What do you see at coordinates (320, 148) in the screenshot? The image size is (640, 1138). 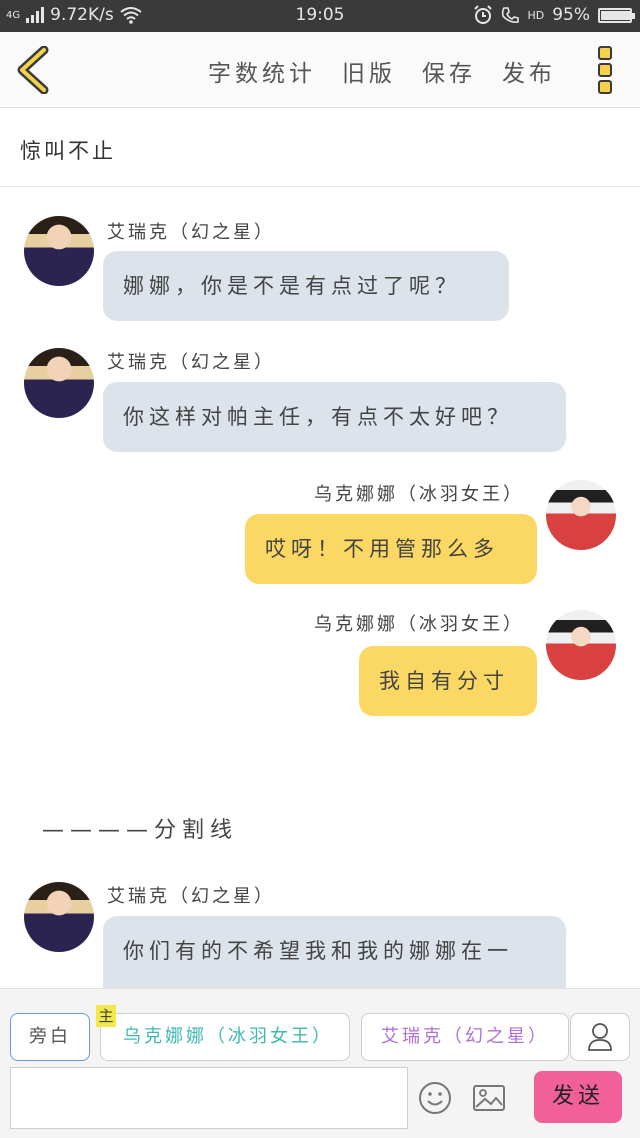 I see `title-row: 惊叫不止` at bounding box center [320, 148].